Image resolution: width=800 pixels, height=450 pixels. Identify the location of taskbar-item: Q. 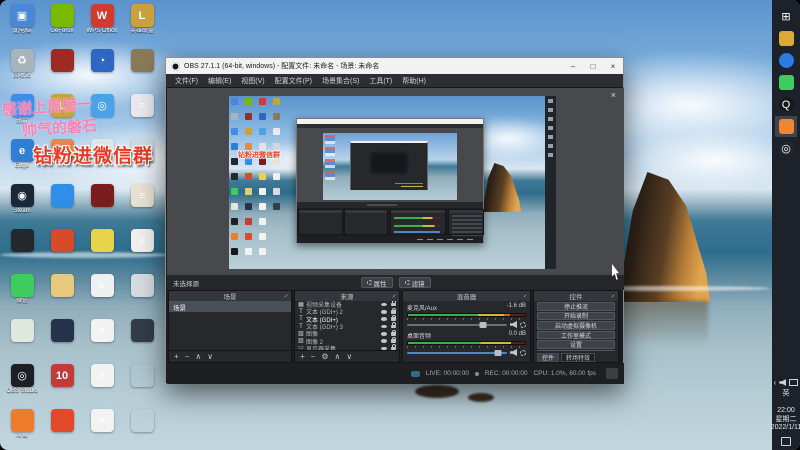
(786, 104).